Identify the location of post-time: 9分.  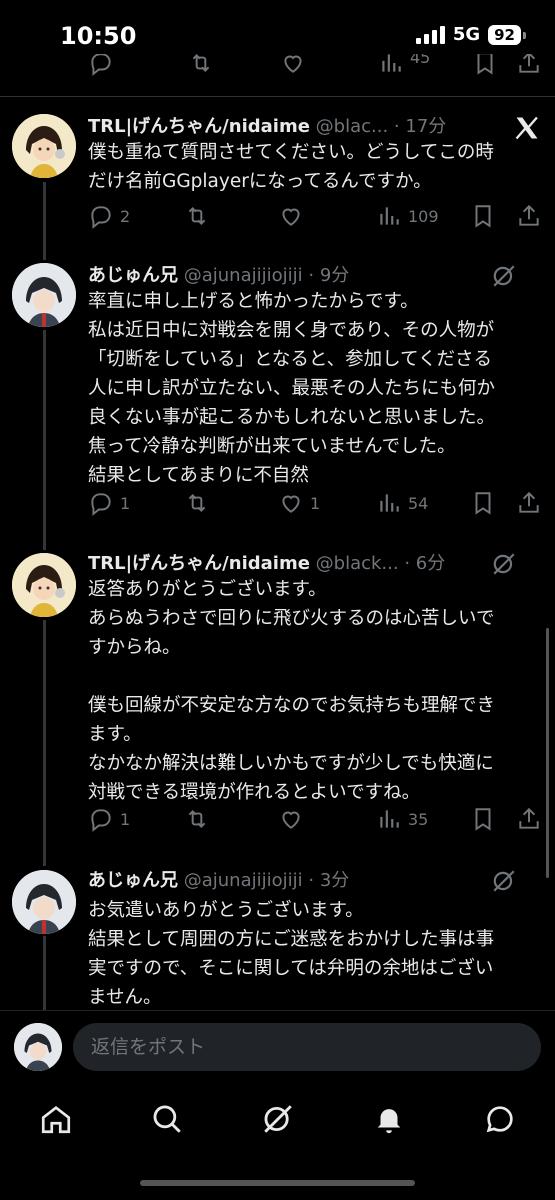
(334, 275).